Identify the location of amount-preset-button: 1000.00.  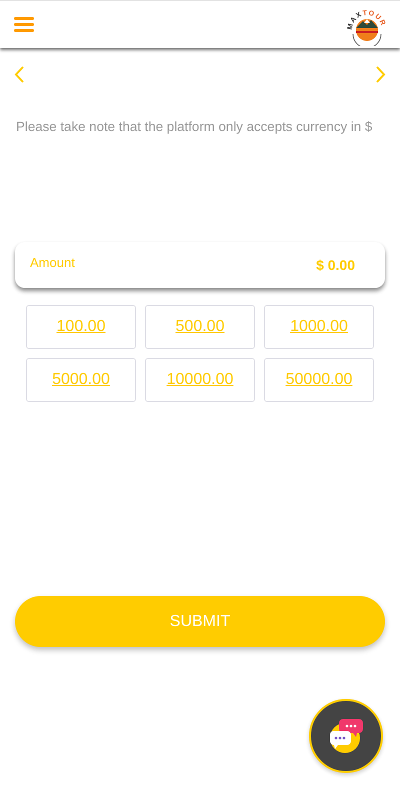
(319, 327).